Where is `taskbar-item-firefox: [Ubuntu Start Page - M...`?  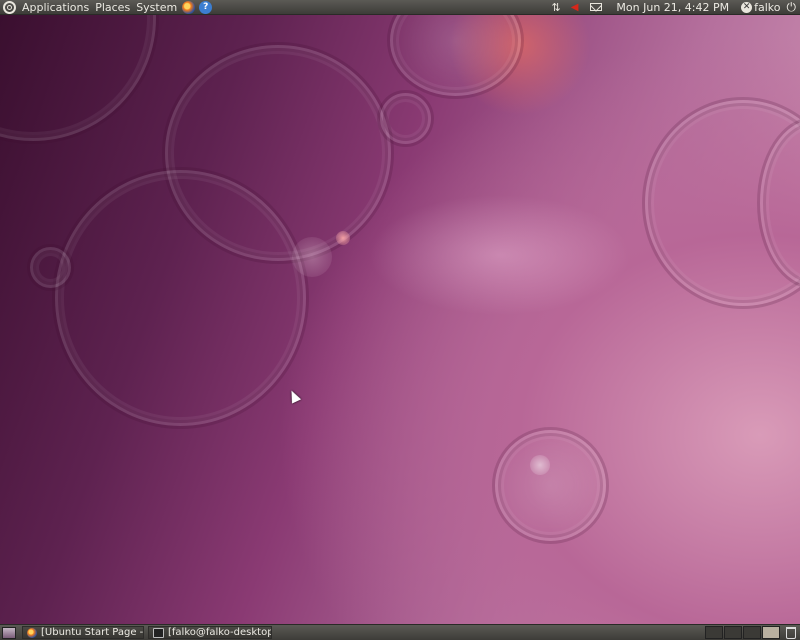 taskbar-item-firefox: [Ubuntu Start Page - M... is located at coordinates (83, 632).